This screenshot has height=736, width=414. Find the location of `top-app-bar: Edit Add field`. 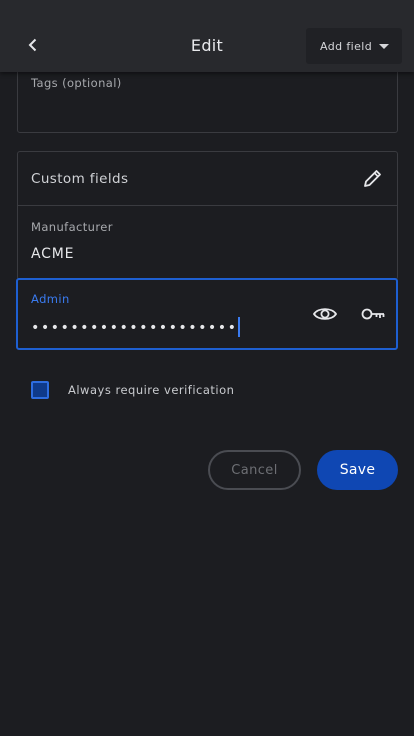

top-app-bar: Edit Add field is located at coordinates (207, 36).